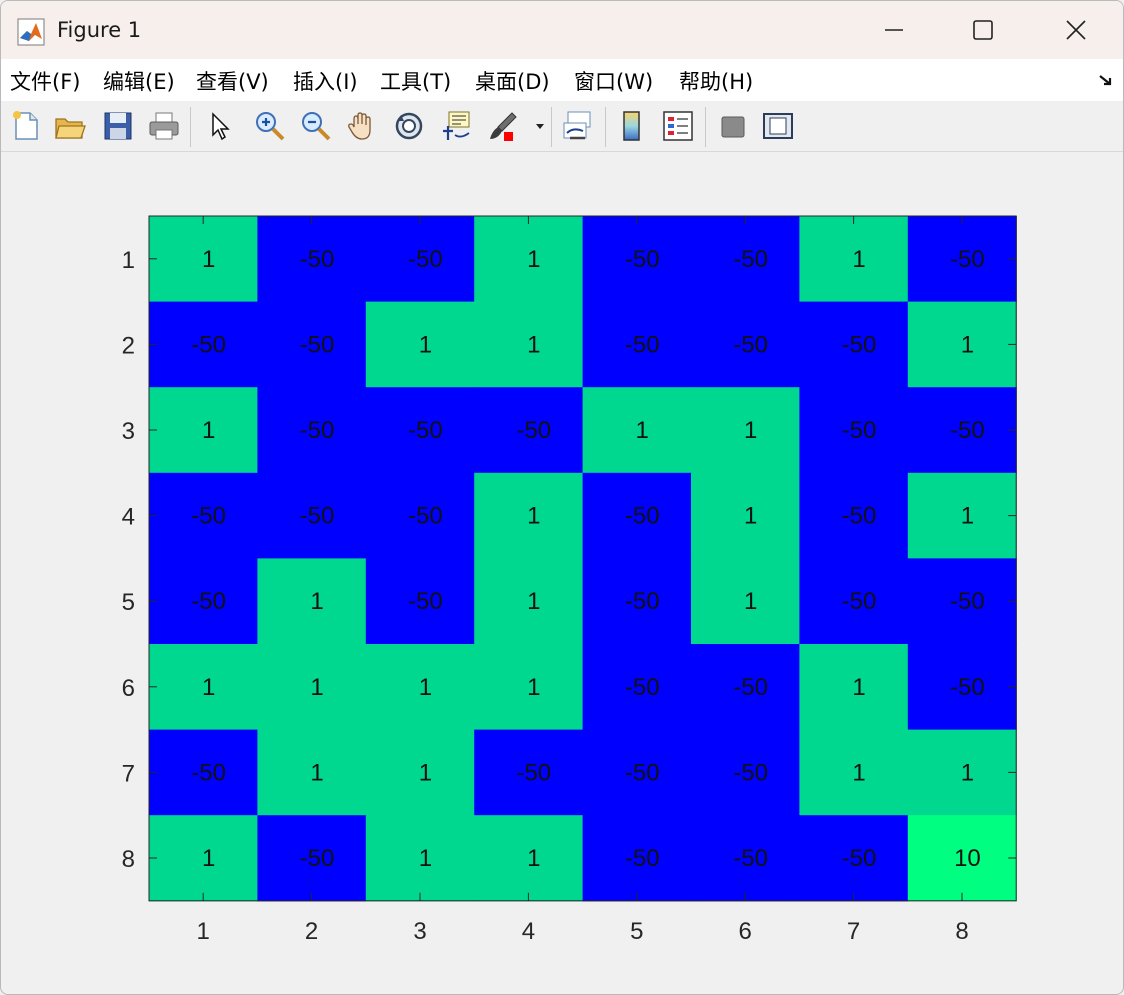 The height and width of the screenshot is (995, 1124). What do you see at coordinates (512, 81) in the screenshot?
I see `menu-desktop: 桌面(D)` at bounding box center [512, 81].